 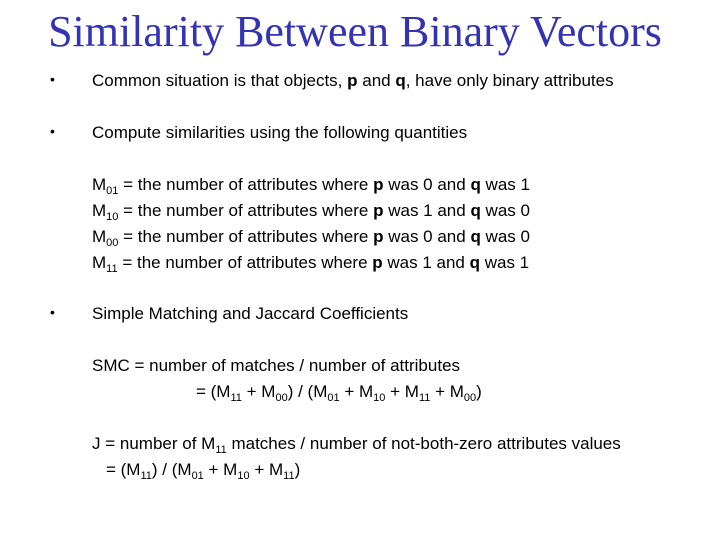 I want to click on smc-line-2: = (M11 + M00) / (M01 + M10 + M11 + M00), so click(x=339, y=393).